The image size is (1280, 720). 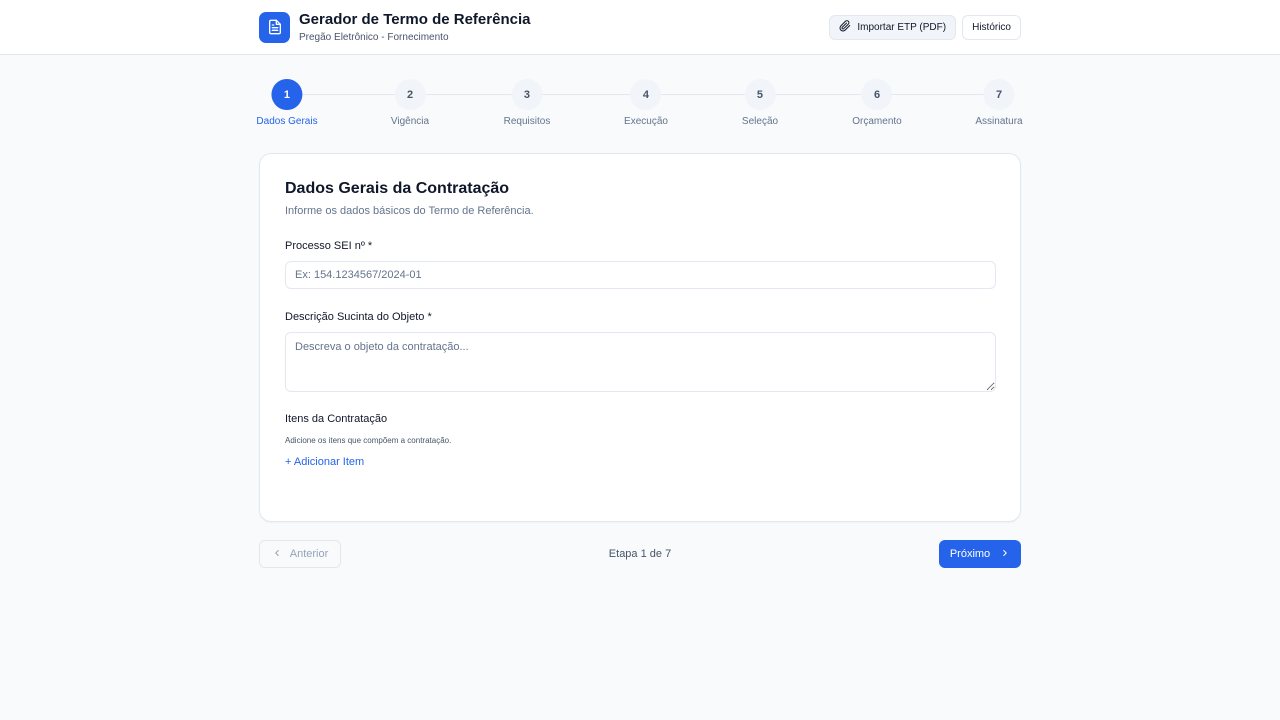 What do you see at coordinates (999, 121) in the screenshot?
I see `step-label: Assinatura` at bounding box center [999, 121].